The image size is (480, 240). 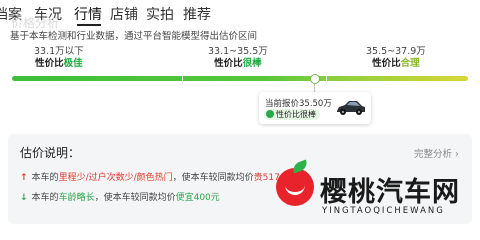 What do you see at coordinates (157, 178) in the screenshot?
I see `estimate-factor-row-1: ↑ 本车的里程少/过户次数少/颜色热门，使本车较同款均价贵5174元` at bounding box center [157, 178].